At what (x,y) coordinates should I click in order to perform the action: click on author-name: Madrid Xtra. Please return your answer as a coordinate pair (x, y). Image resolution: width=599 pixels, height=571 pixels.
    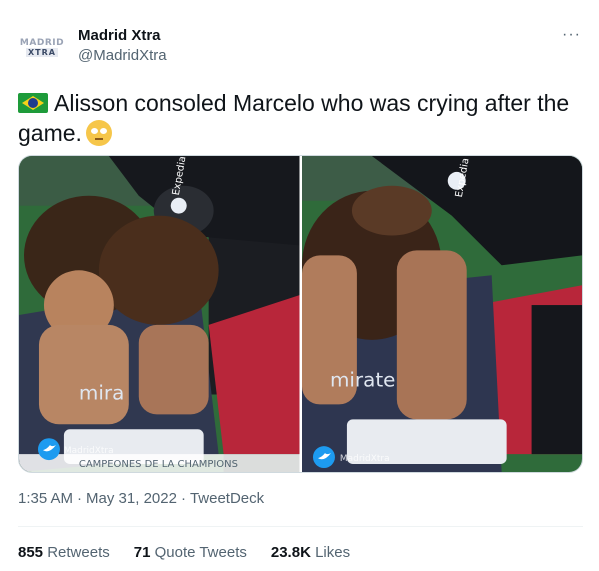
    Looking at the image, I should click on (119, 35).